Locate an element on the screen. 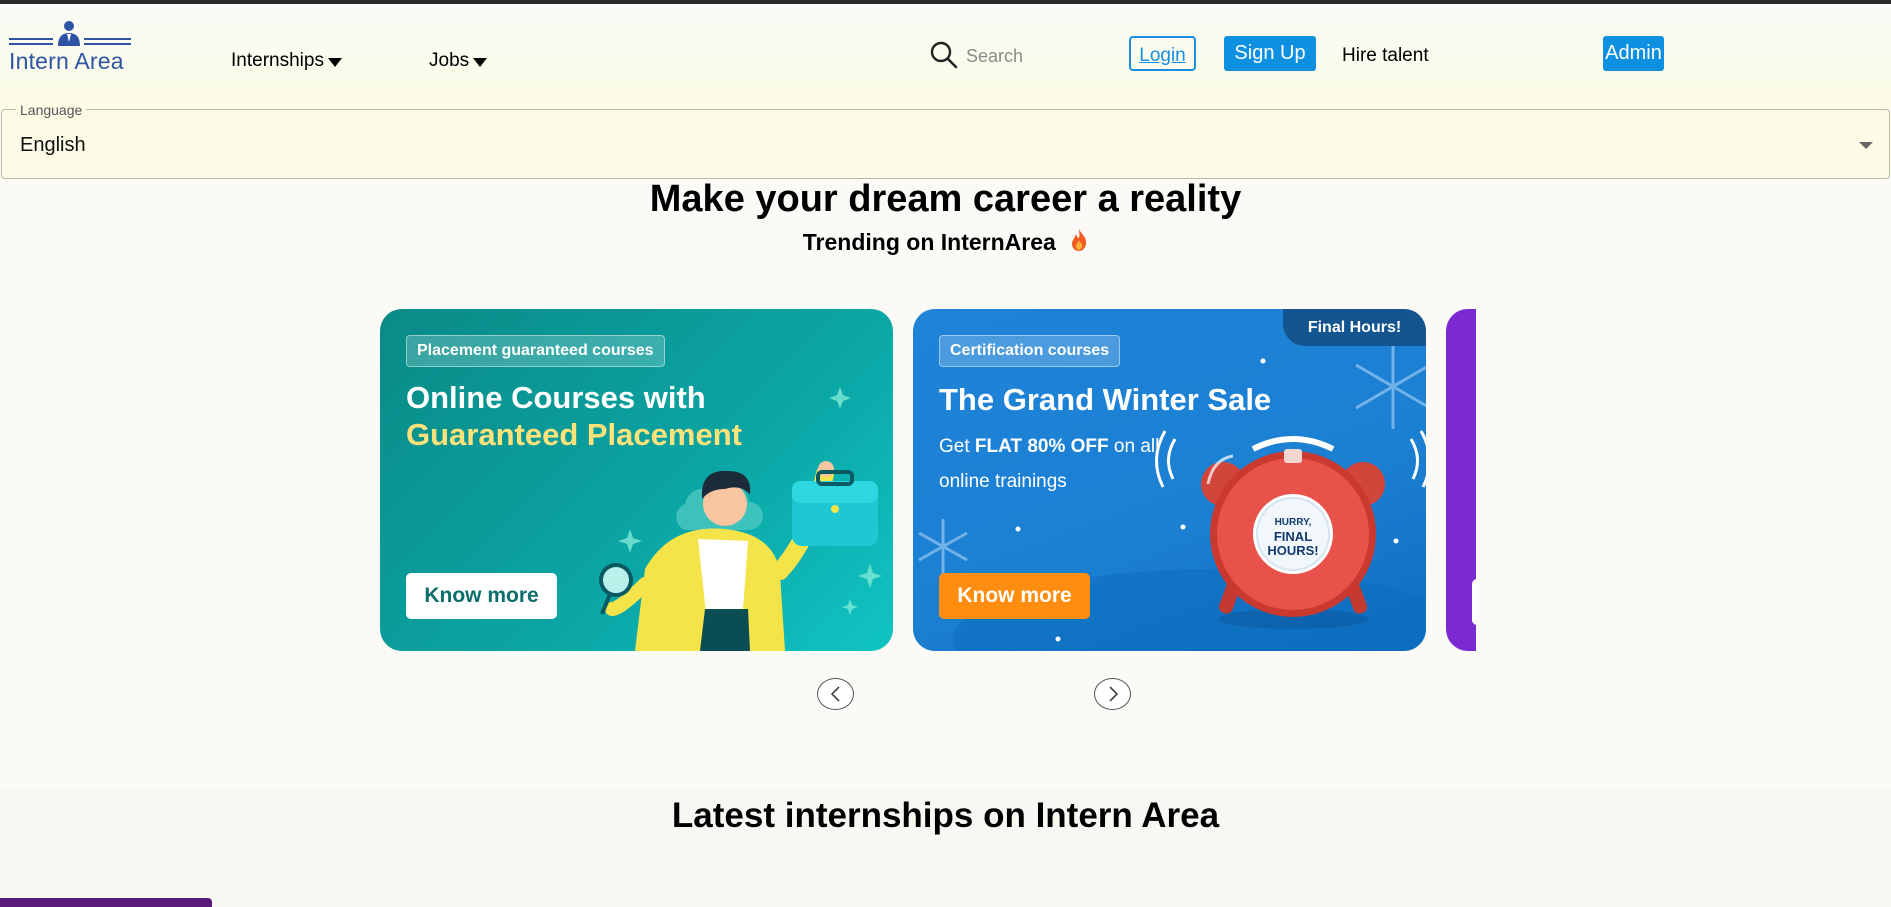 The image size is (1891, 907). card-title-line2: Guaranteed Placement is located at coordinates (574, 434).